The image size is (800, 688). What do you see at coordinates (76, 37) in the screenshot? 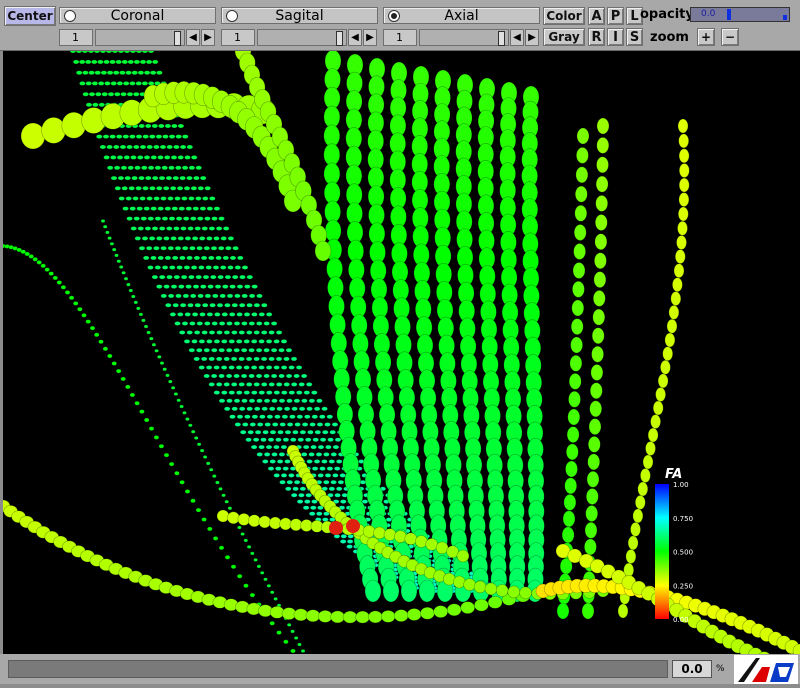
I see `coronal-slice-number: 1` at bounding box center [76, 37].